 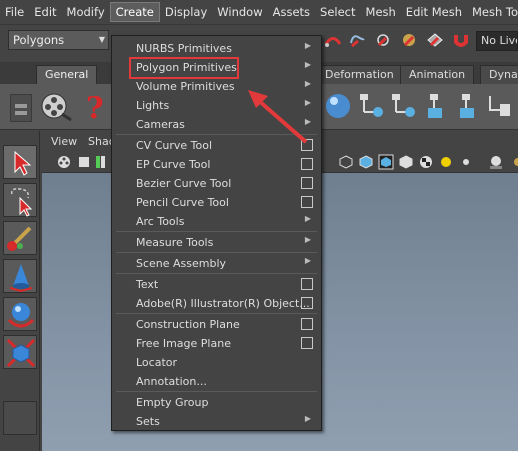 What do you see at coordinates (216, 263) in the screenshot?
I see `menu-item-scene-assembly: Scene Assembly ▶` at bounding box center [216, 263].